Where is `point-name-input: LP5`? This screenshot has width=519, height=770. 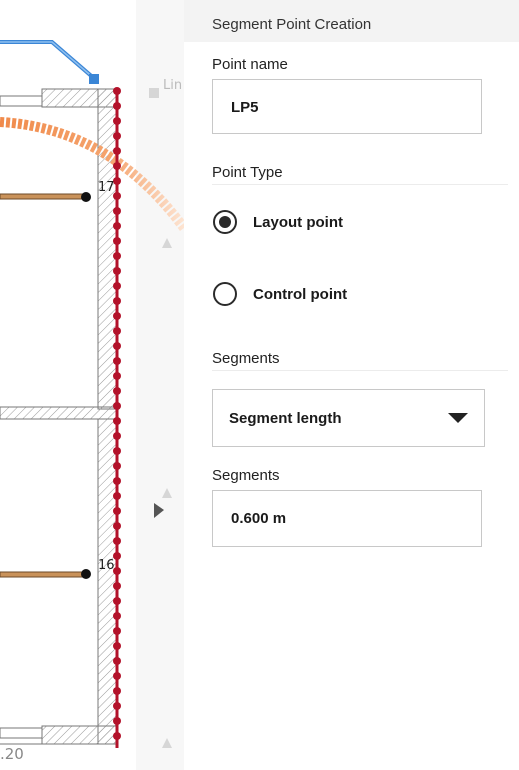 point-name-input: LP5 is located at coordinates (347, 106).